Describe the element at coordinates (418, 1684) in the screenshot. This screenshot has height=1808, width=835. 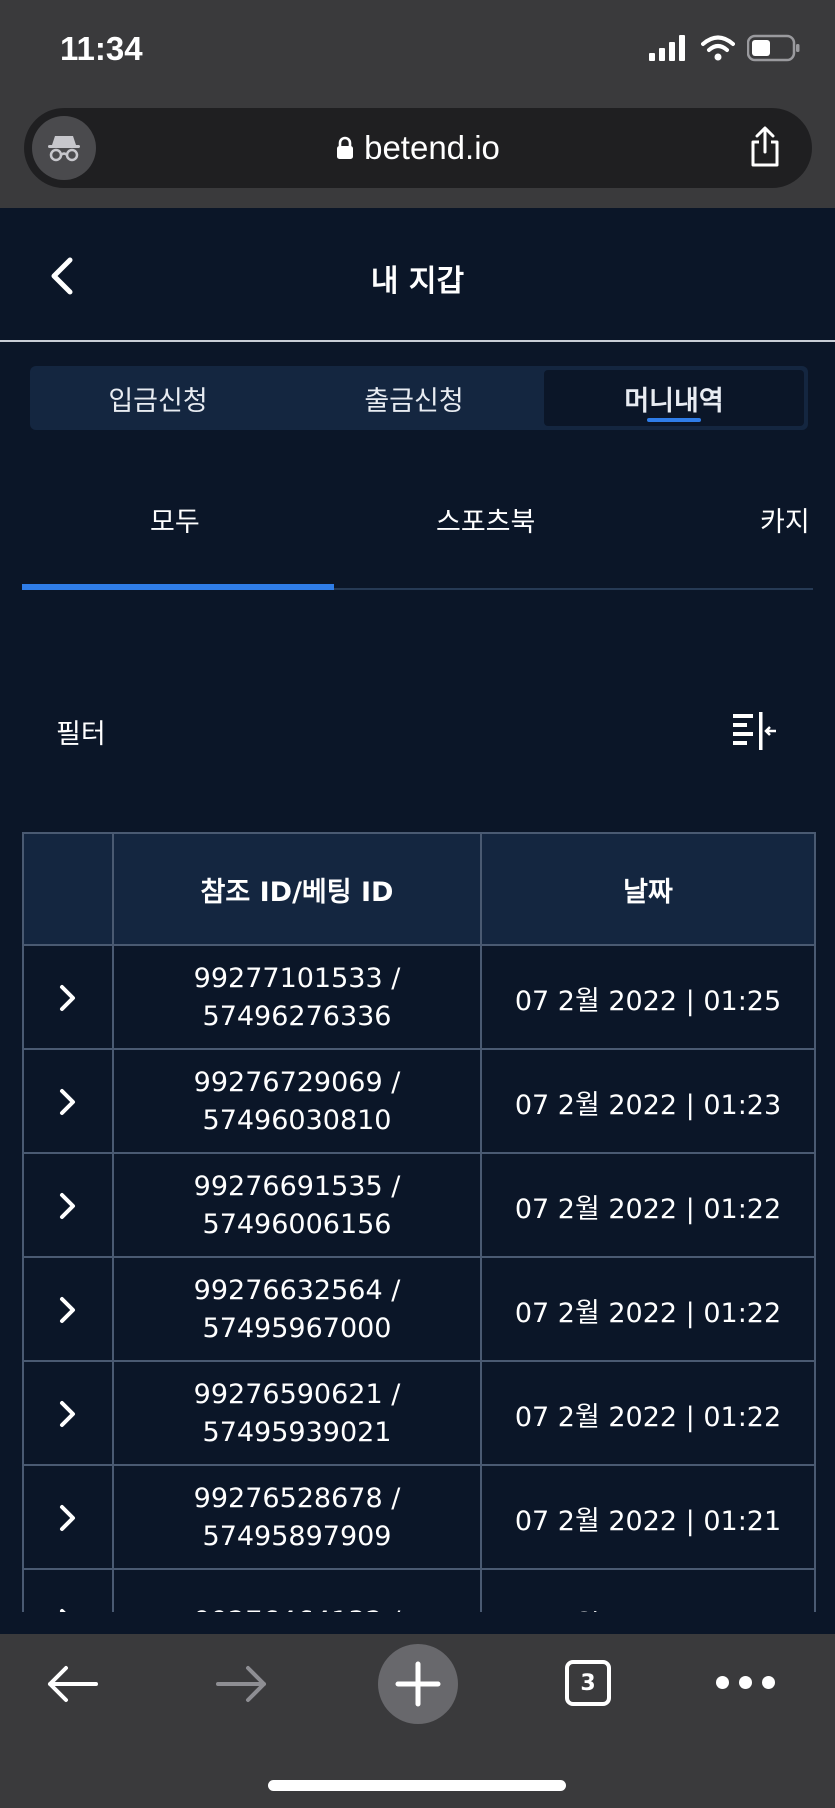
I see `new-tab-plus-icon` at that location.